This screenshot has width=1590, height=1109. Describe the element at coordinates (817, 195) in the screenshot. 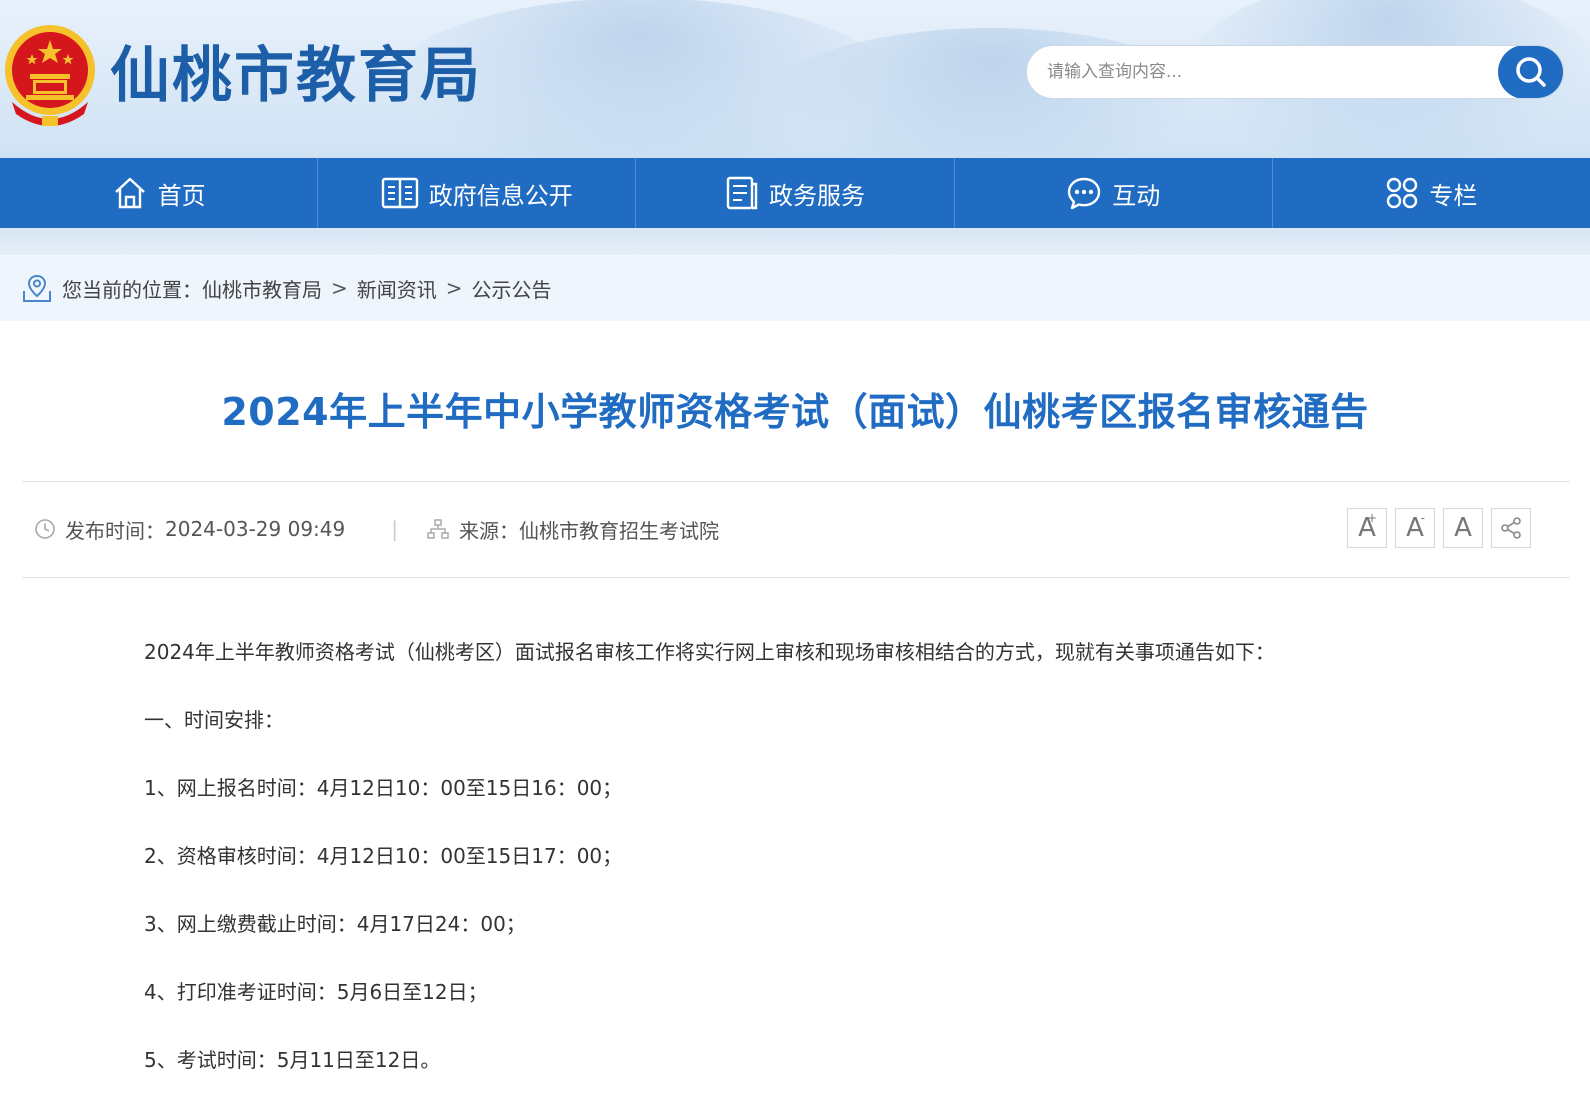

I see `nav-item-label: 政务服务` at that location.